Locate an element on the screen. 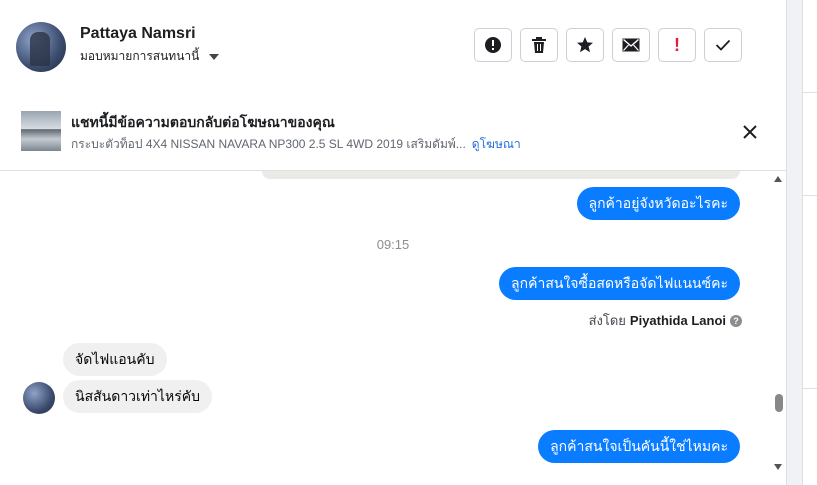 This screenshot has width=817, height=485. sent-by-prefix: ส่งโดย is located at coordinates (607, 320).